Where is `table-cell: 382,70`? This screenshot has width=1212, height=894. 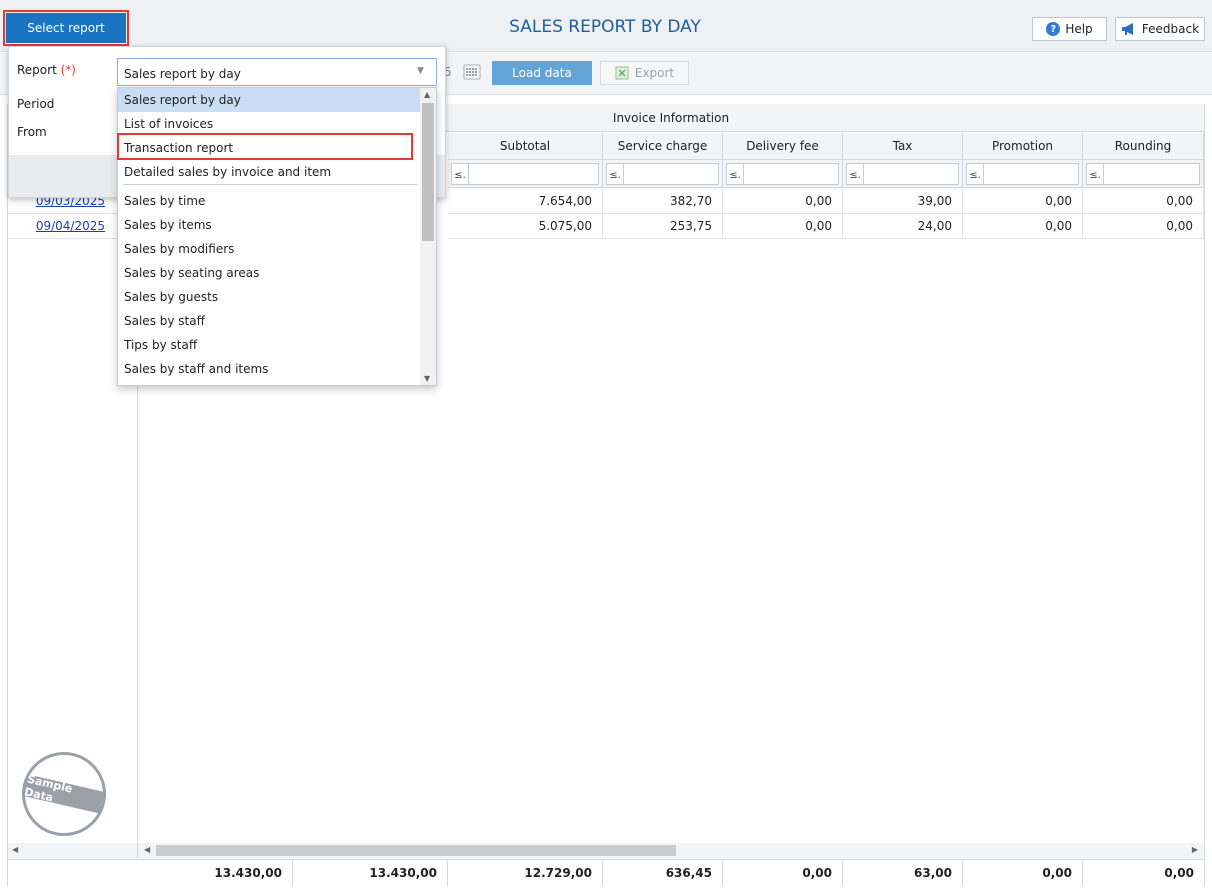 table-cell: 382,70 is located at coordinates (663, 201).